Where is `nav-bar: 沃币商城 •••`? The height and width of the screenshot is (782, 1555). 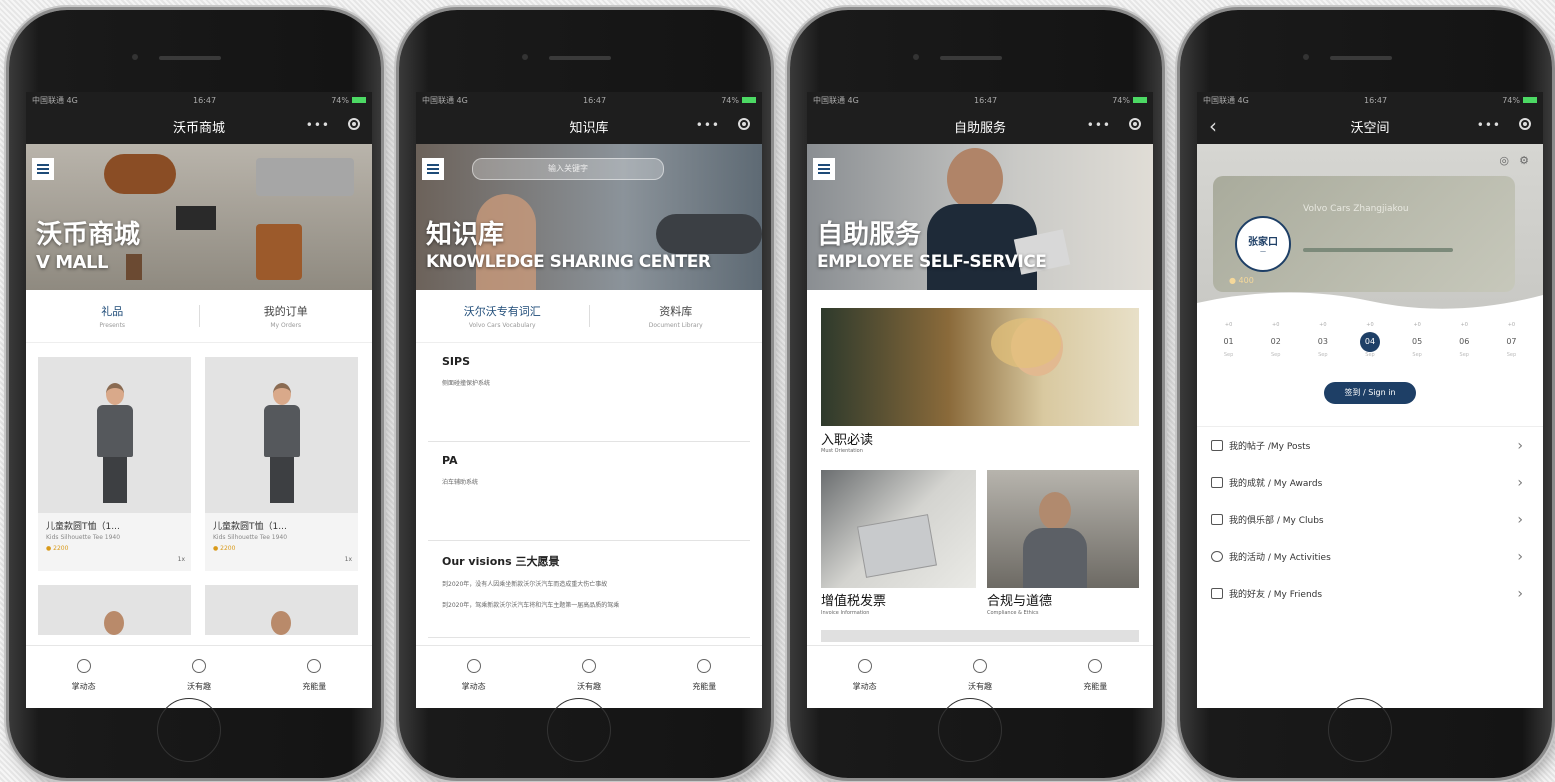
nav-bar: 沃币商城 ••• is located at coordinates (199, 126).